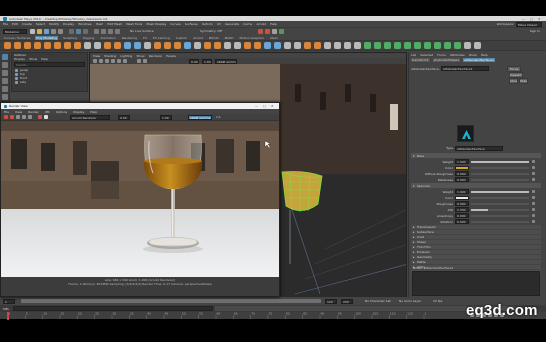  Describe the element at coordinates (476, 237) in the screenshot. I see `ae-section-header-collapsed: ▸ Coat` at that location.